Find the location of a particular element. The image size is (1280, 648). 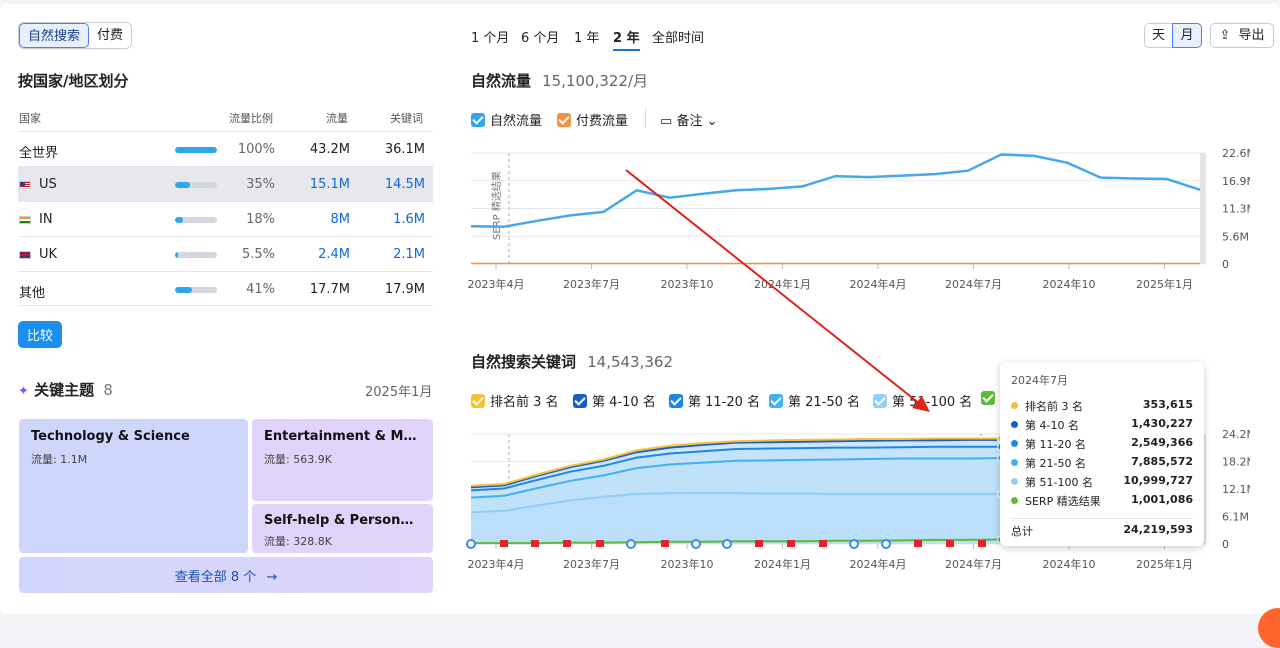

share-value: 41% is located at coordinates (255, 289).